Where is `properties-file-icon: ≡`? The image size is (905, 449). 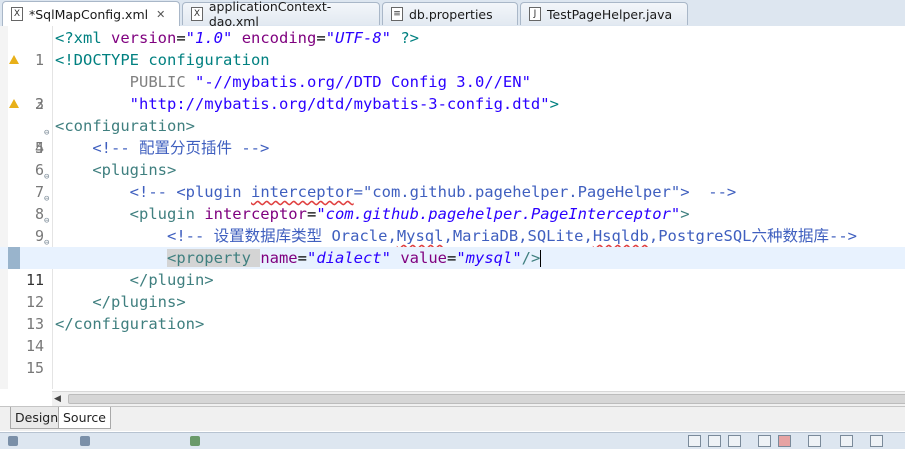 properties-file-icon: ≡ is located at coordinates (397, 14).